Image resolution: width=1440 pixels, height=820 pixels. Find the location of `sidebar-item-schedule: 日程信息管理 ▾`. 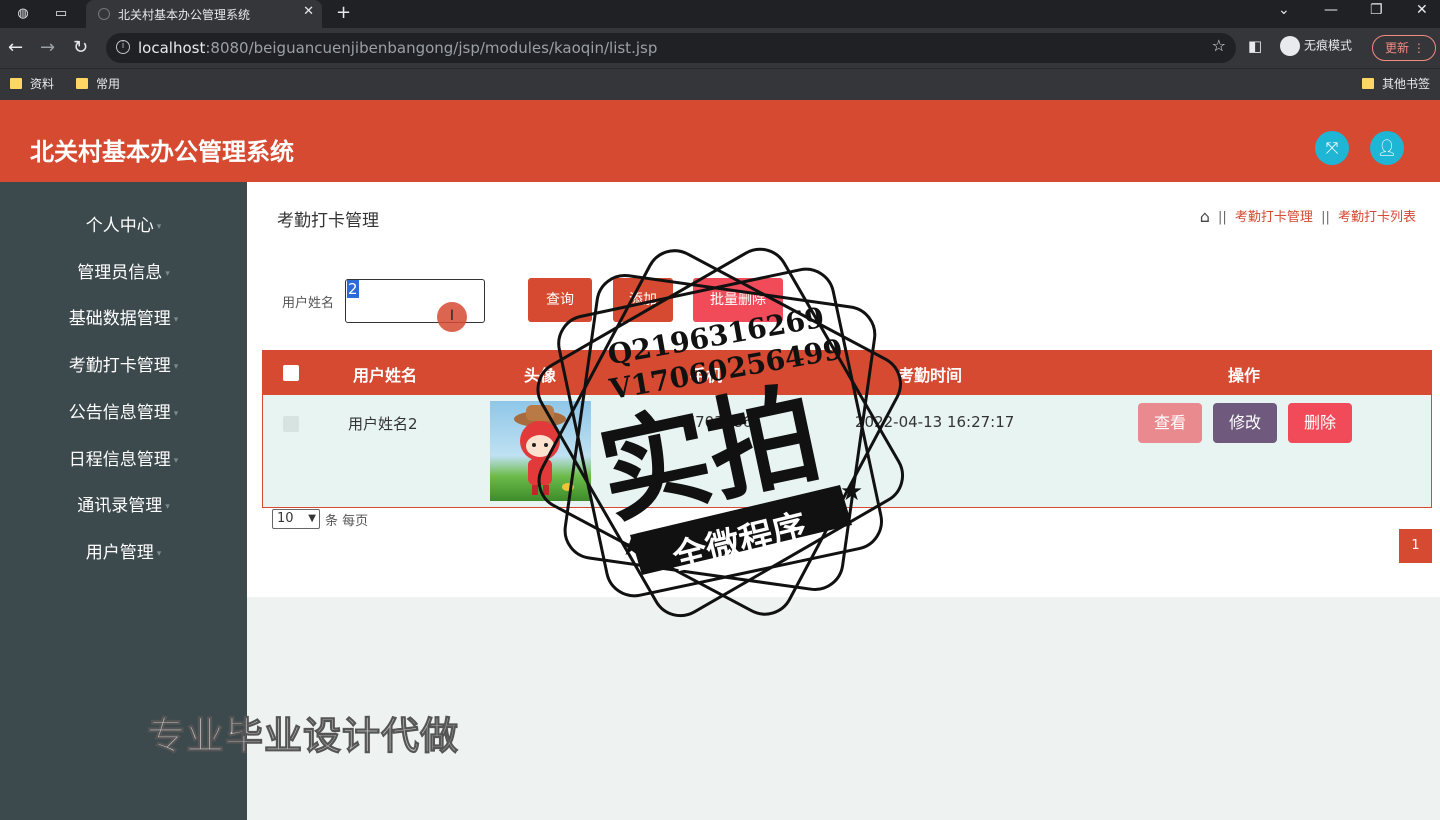

sidebar-item-schedule: 日程信息管理 ▾ is located at coordinates (123, 460).